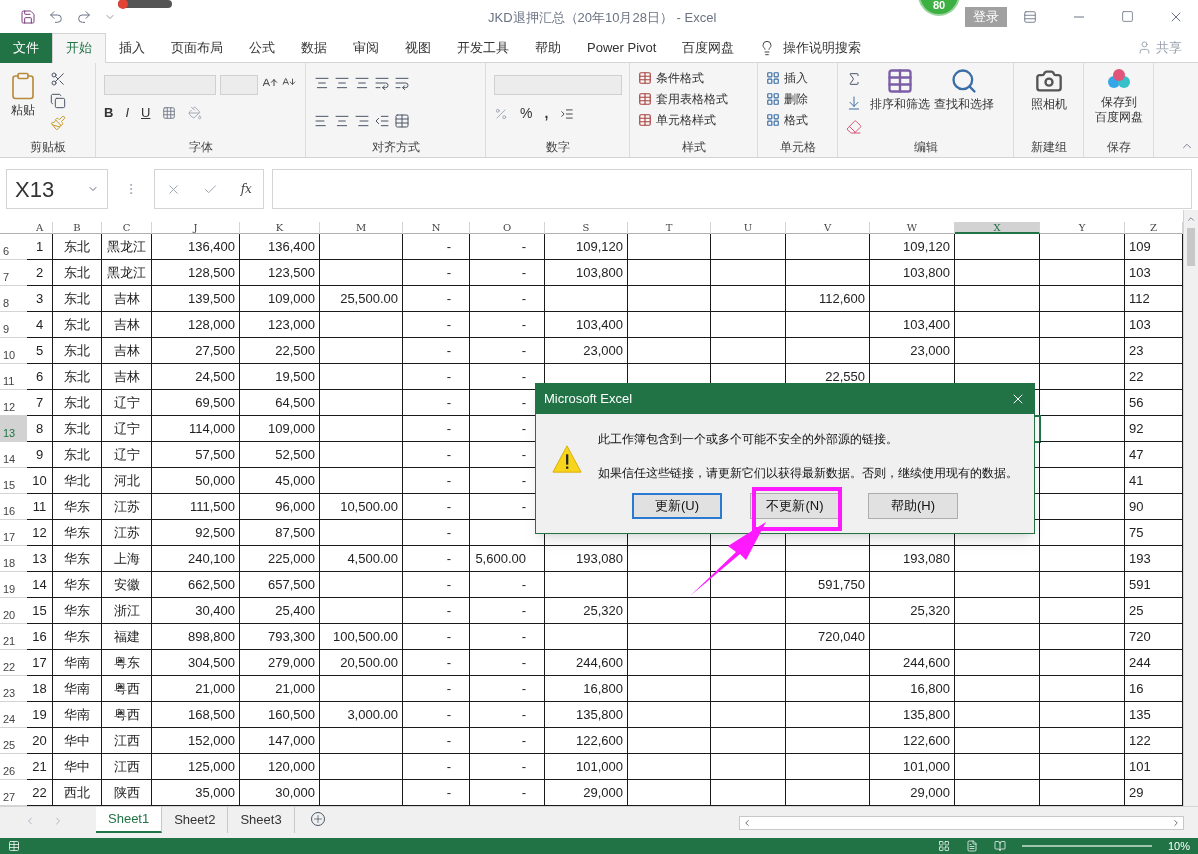  What do you see at coordinates (795, 506) in the screenshot?
I see `dialog-button: 不更新(N)` at bounding box center [795, 506].